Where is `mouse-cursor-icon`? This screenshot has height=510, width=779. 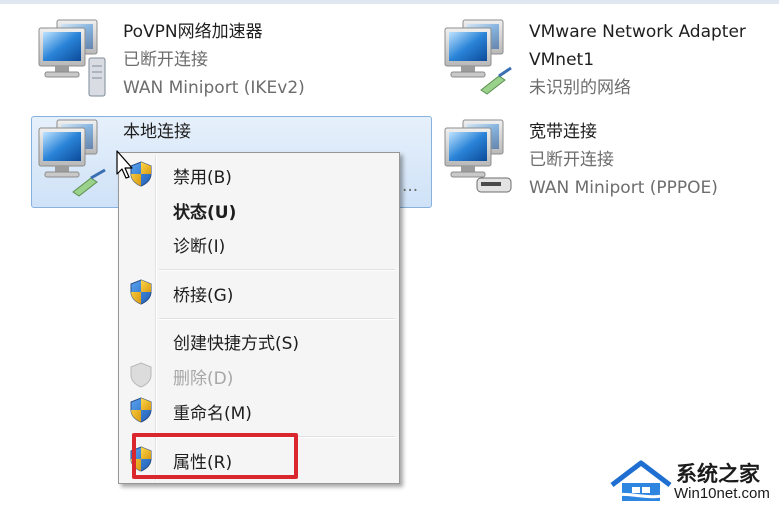 mouse-cursor-icon is located at coordinates (126, 165).